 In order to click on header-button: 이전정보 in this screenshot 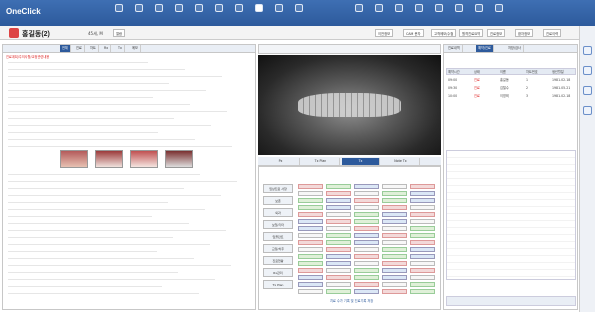, I will do `click(384, 33)`.